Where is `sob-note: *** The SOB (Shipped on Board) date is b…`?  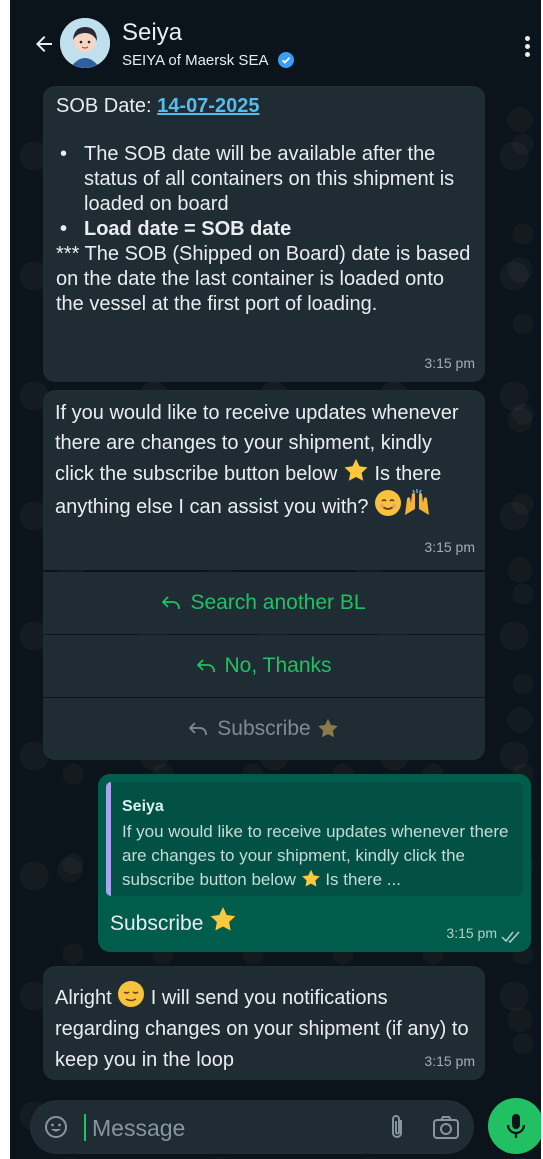 sob-note: *** The SOB (Shipped on Board) date is b… is located at coordinates (263, 279).